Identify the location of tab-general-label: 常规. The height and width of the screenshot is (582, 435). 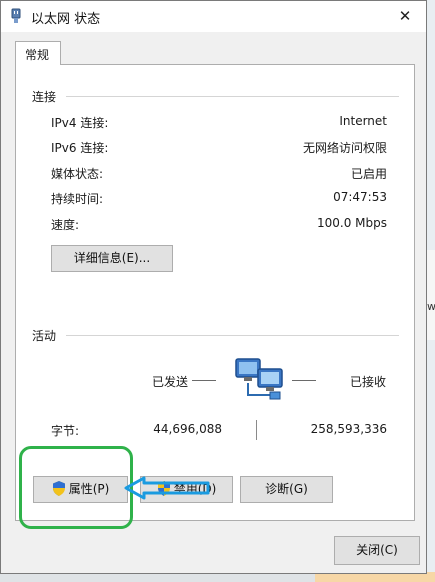
(37, 55).